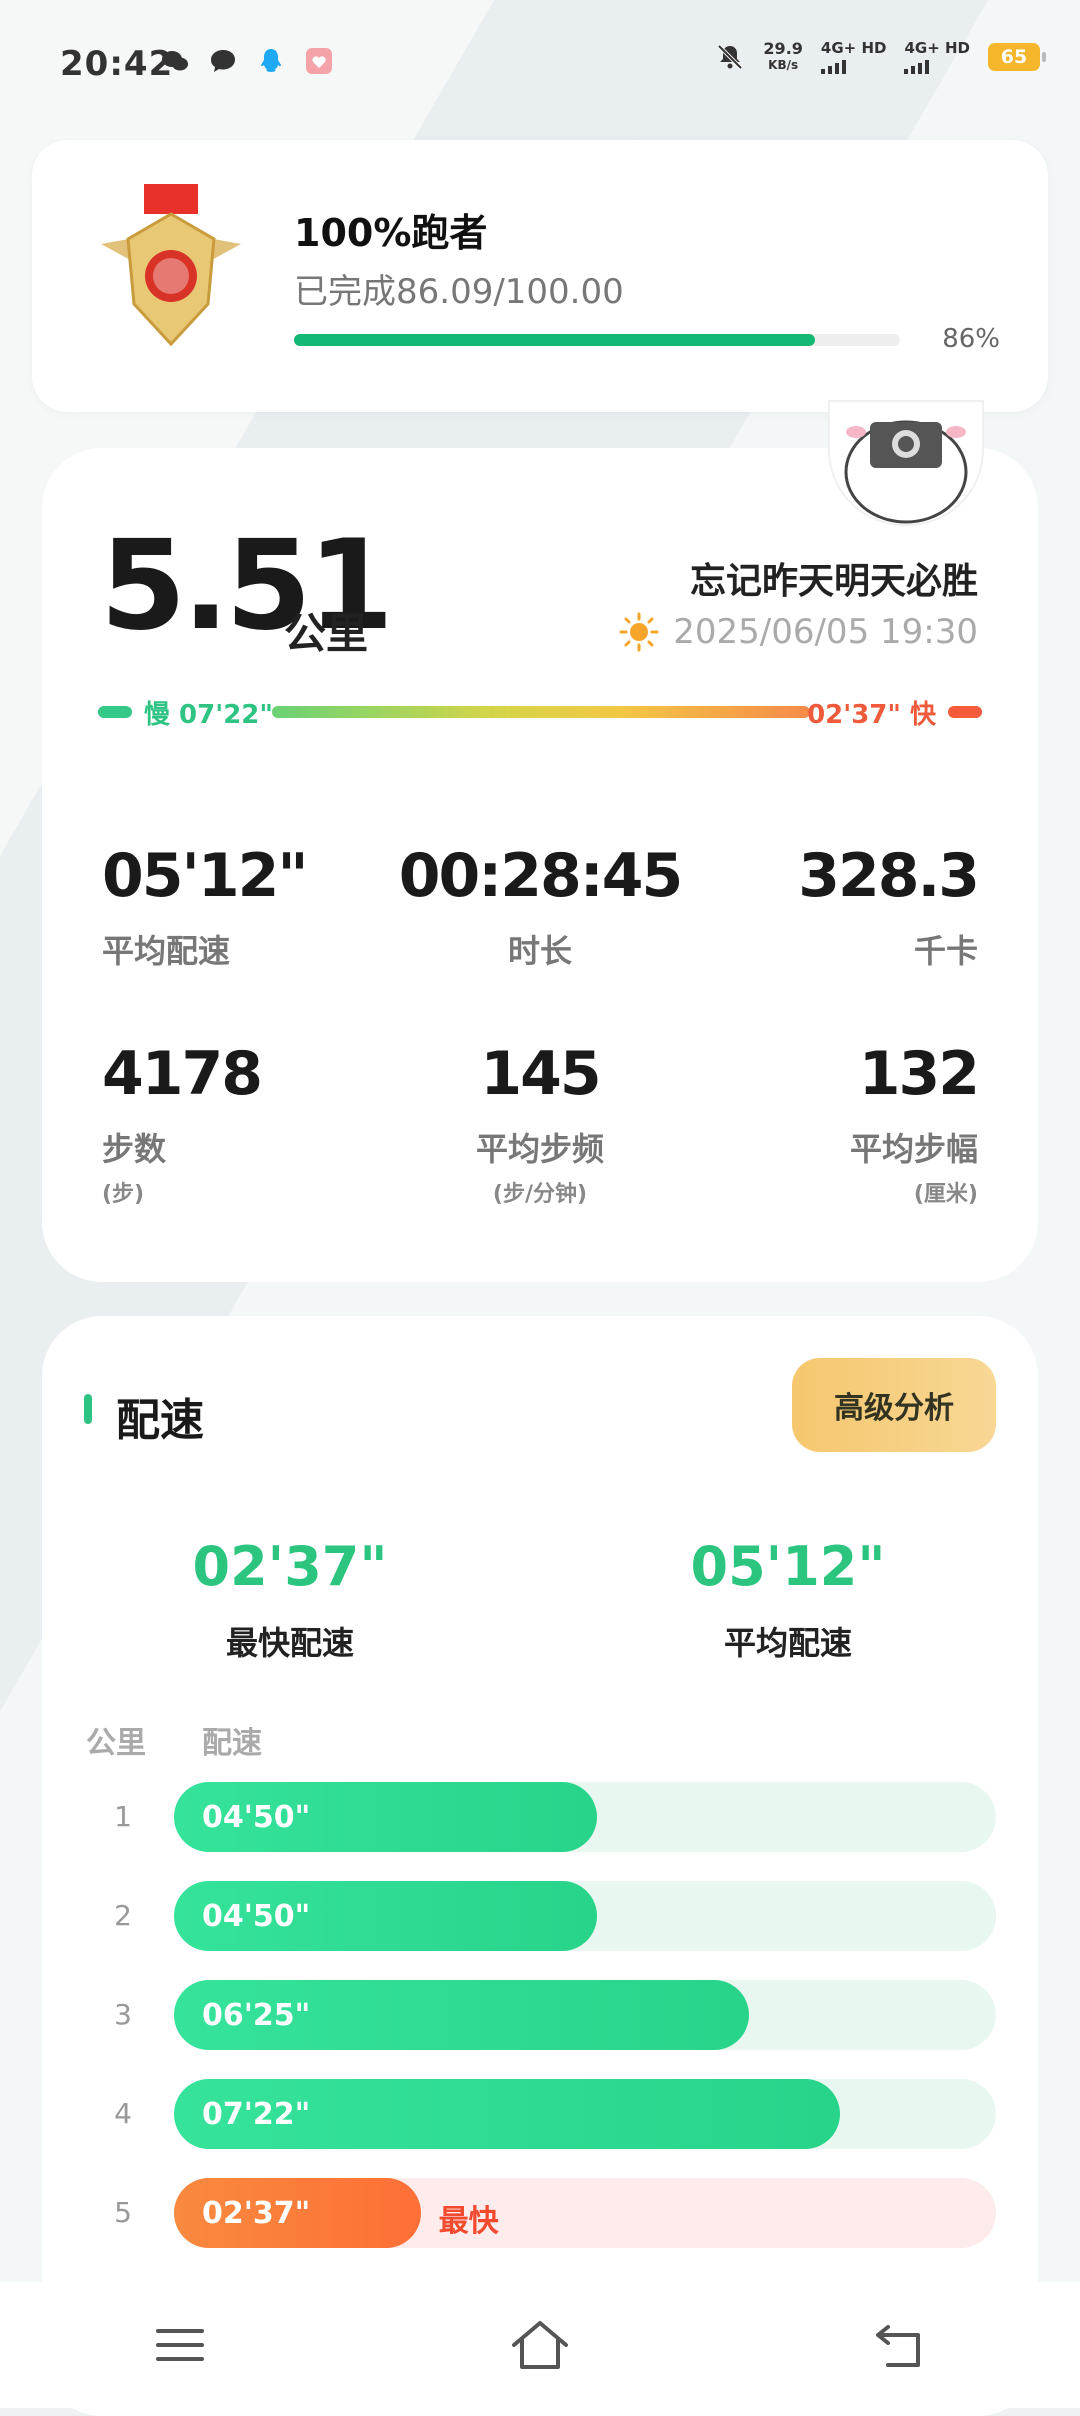 The width and height of the screenshot is (1080, 2416). I want to click on pace-row-bar: 02'37", so click(297, 2213).